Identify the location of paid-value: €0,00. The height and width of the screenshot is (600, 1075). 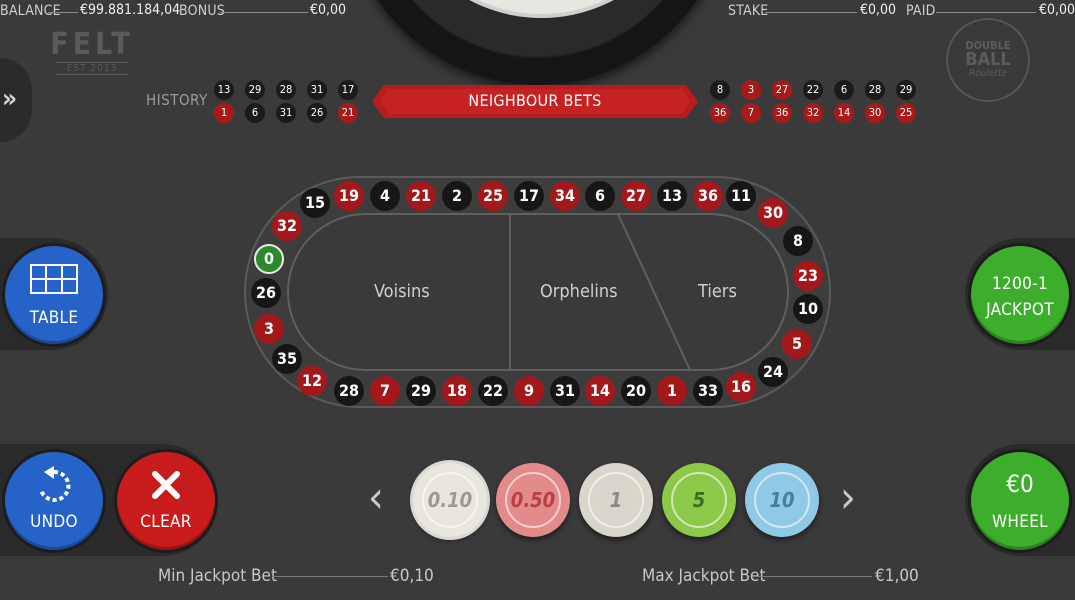
(1057, 10).